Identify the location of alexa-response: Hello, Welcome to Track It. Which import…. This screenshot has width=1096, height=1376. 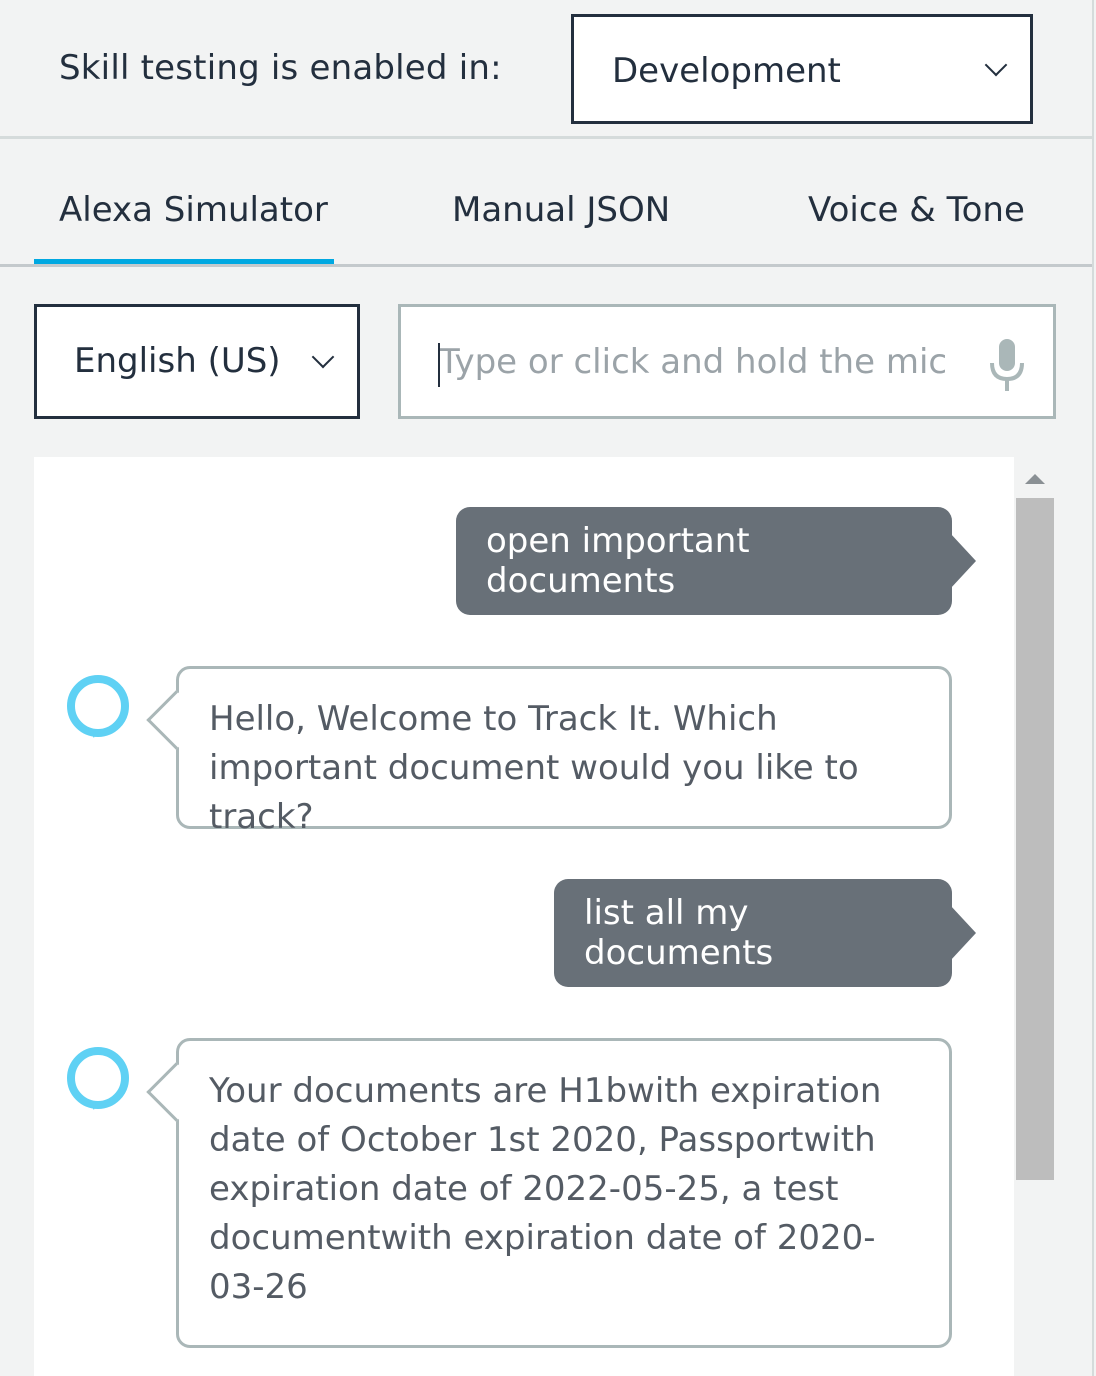
(549, 751).